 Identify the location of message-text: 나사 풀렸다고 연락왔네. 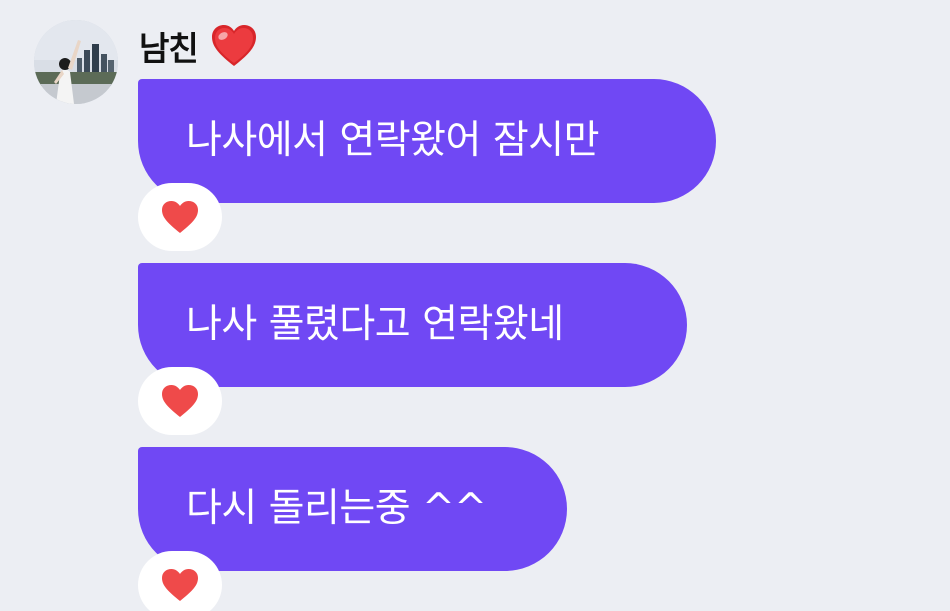
(375, 324).